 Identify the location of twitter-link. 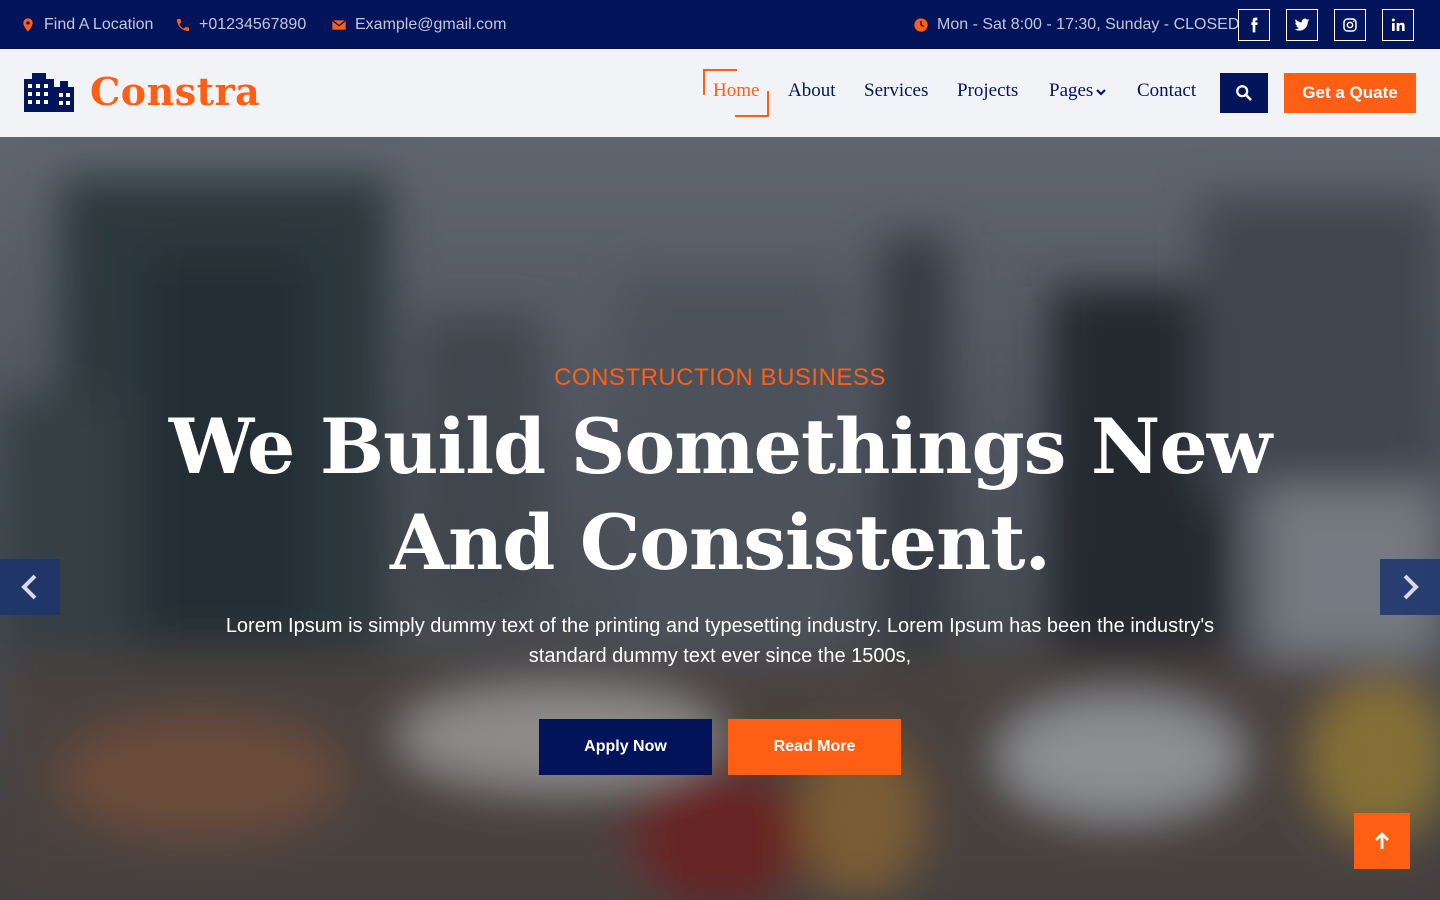
(1302, 25).